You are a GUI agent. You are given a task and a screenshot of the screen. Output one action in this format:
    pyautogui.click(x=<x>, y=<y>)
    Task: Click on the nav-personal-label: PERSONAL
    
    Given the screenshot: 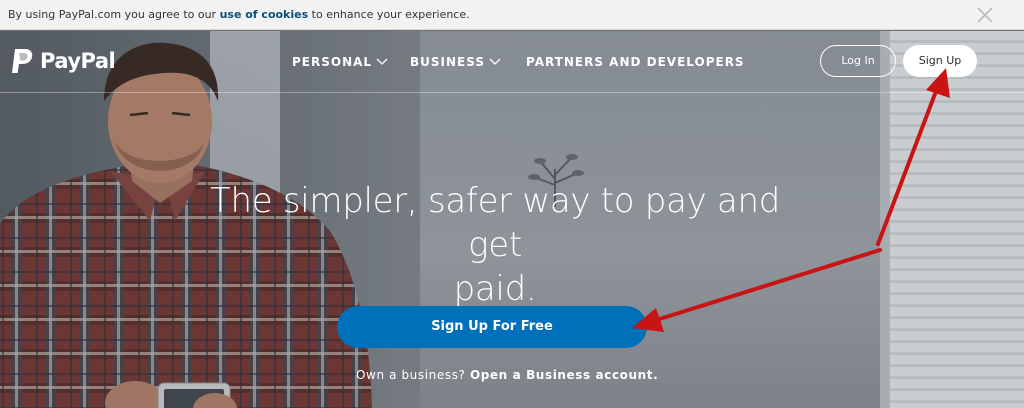 What is the action you would take?
    pyautogui.click(x=332, y=62)
    